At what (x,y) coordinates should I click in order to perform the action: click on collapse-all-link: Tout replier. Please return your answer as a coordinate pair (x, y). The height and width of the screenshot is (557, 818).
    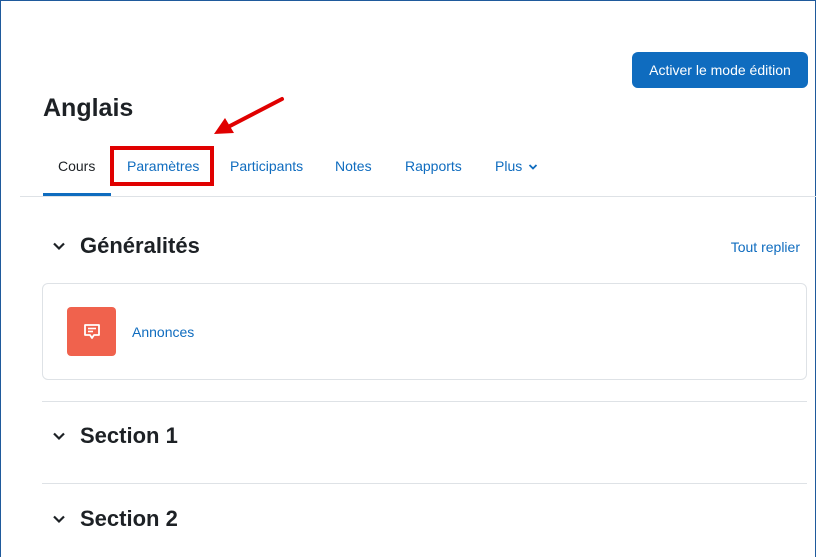
    Looking at the image, I should click on (765, 247).